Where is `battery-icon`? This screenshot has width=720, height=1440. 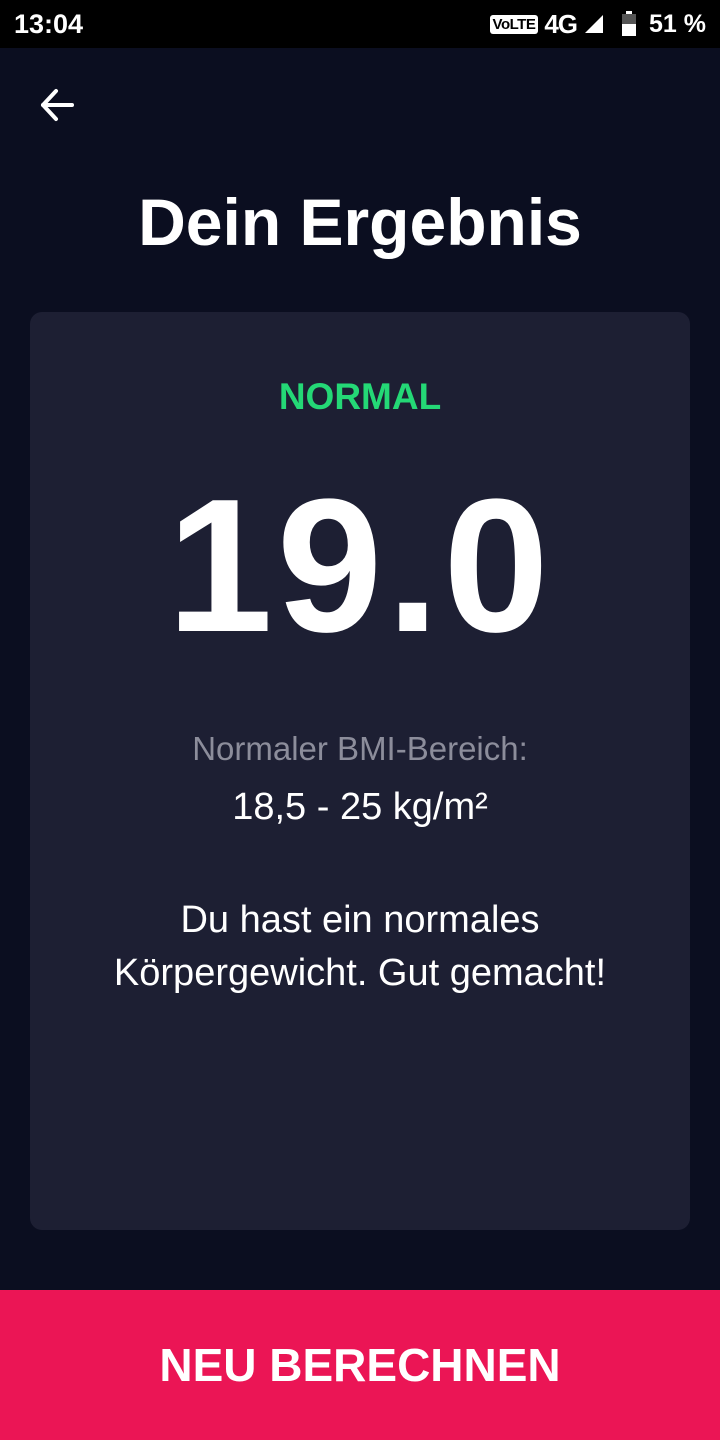
battery-icon is located at coordinates (629, 23).